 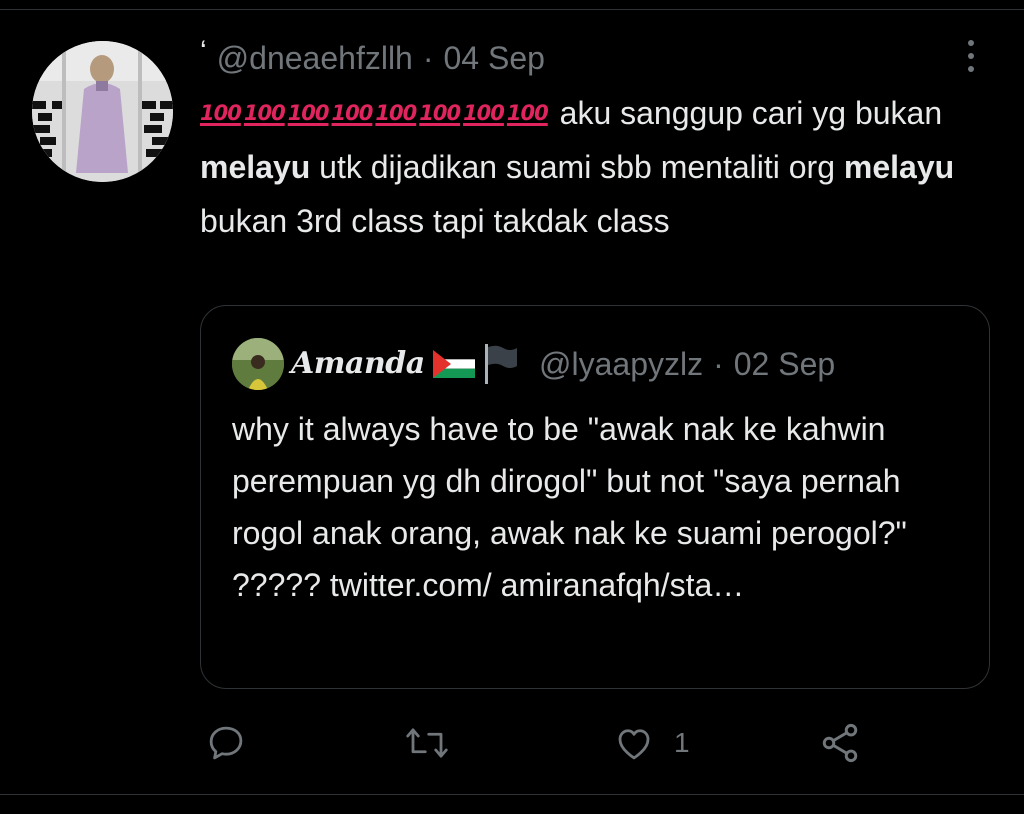 What do you see at coordinates (203, 52) in the screenshot?
I see `author-name: ‘` at bounding box center [203, 52].